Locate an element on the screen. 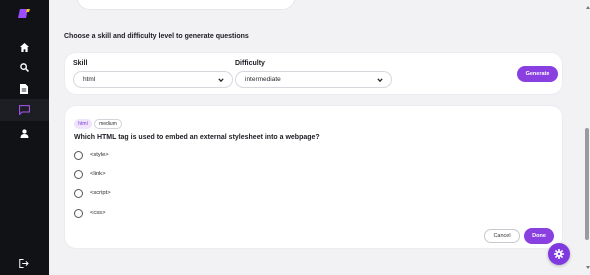 The height and width of the screenshot is (275, 590). app-logo is located at coordinates (24, 13).